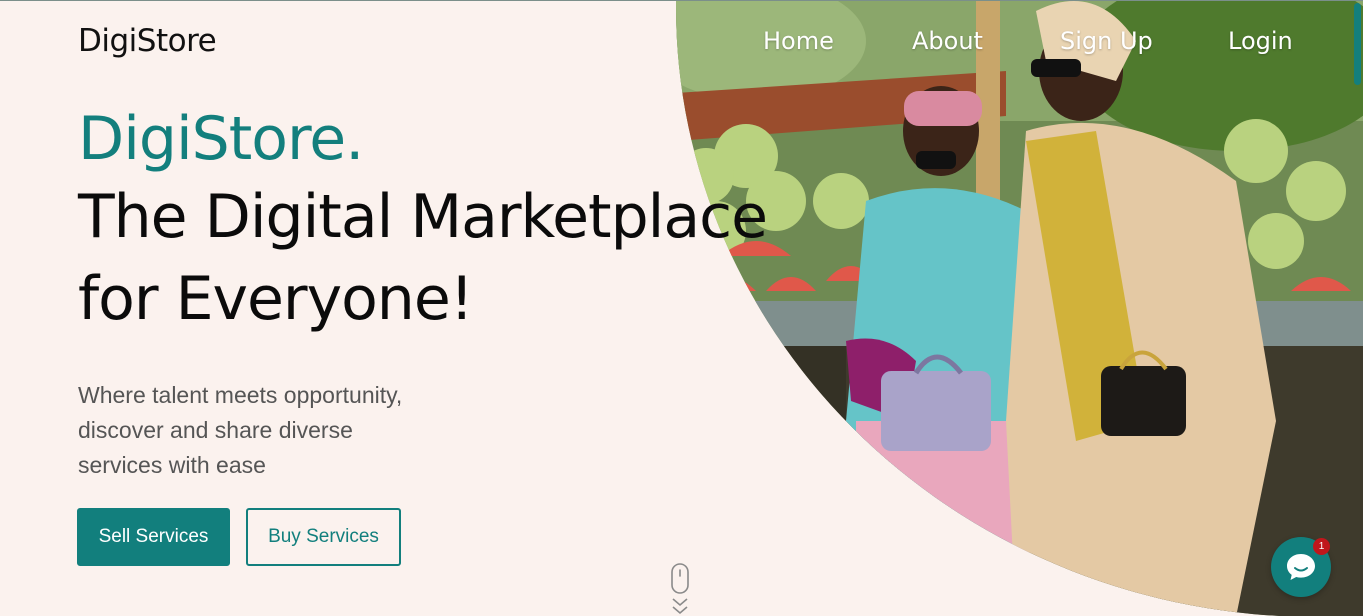 The width and height of the screenshot is (1363, 616). Describe the element at coordinates (1106, 41) in the screenshot. I see `nav-signup-link: Sign Up` at that location.